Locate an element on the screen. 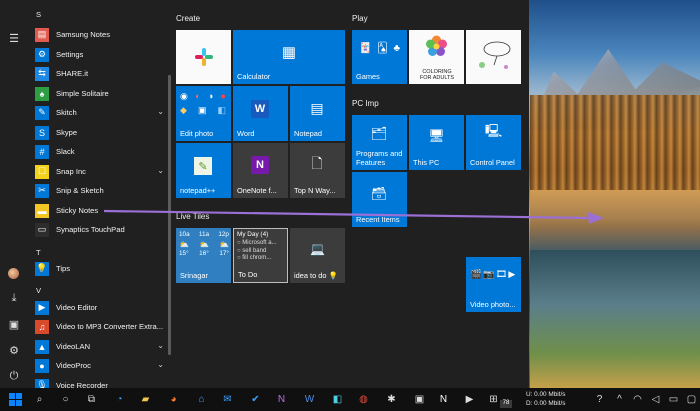 This screenshot has height=411, width=700. snip-taskbar-icon: ◧ is located at coordinates (337, 399).